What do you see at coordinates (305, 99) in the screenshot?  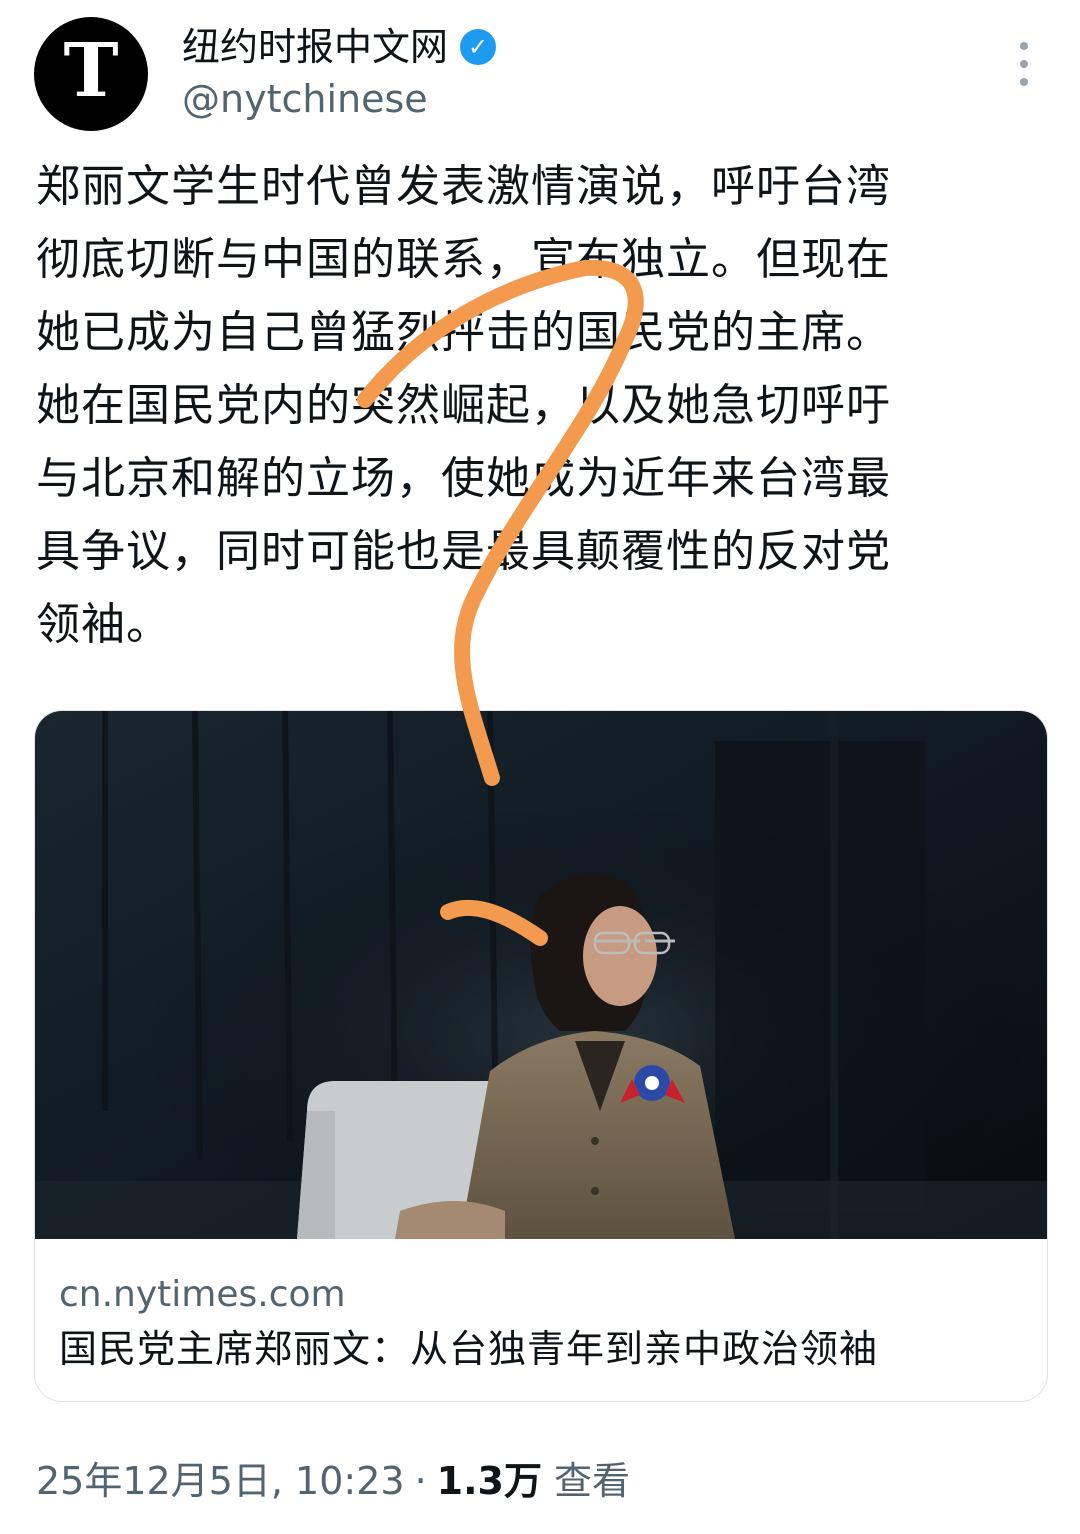 I see `account-handle: @nytchinese` at bounding box center [305, 99].